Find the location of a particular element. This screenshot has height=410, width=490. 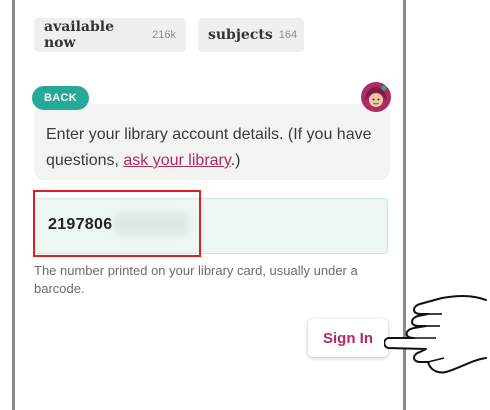

highlight-box is located at coordinates (117, 223).